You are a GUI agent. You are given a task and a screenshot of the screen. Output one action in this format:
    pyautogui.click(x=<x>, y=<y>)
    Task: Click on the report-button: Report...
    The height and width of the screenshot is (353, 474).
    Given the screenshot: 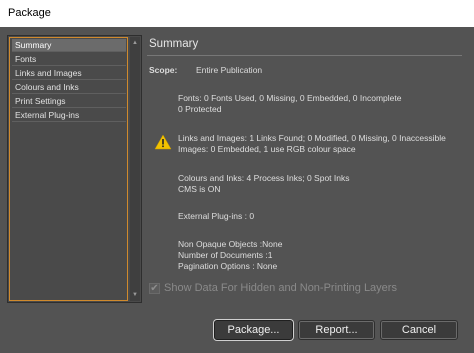 What is the action you would take?
    pyautogui.click(x=336, y=330)
    